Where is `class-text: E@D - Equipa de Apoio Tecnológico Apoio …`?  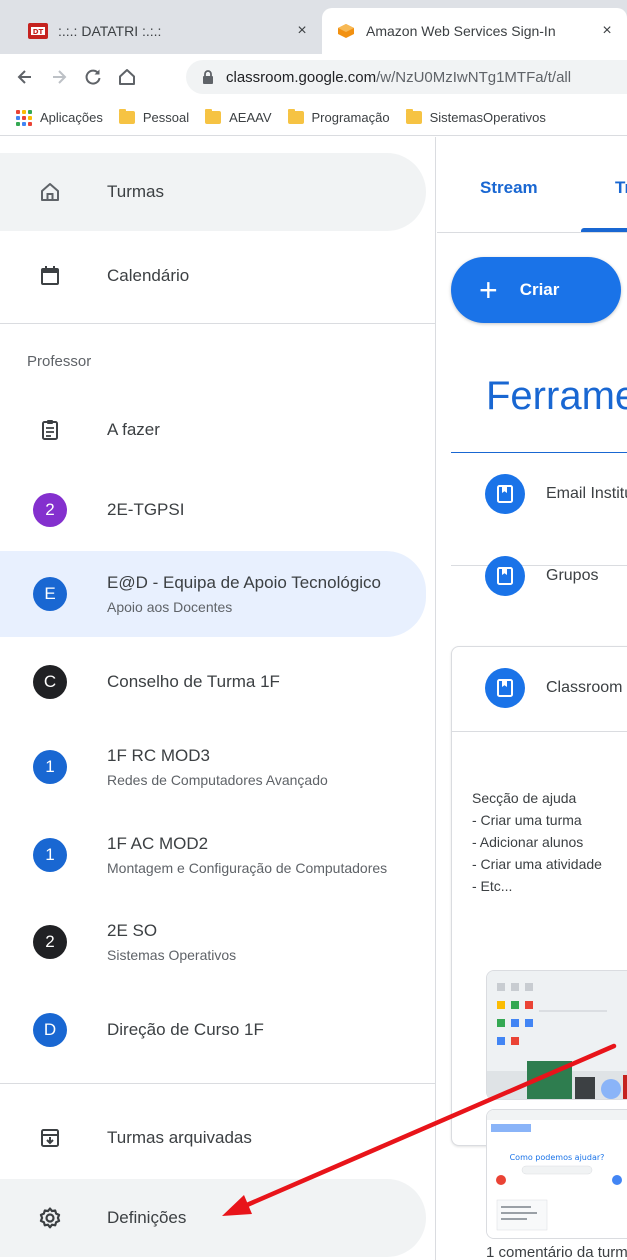
class-text: E@D - Equipa de Apoio Tecnológico Apoio … is located at coordinates (244, 594).